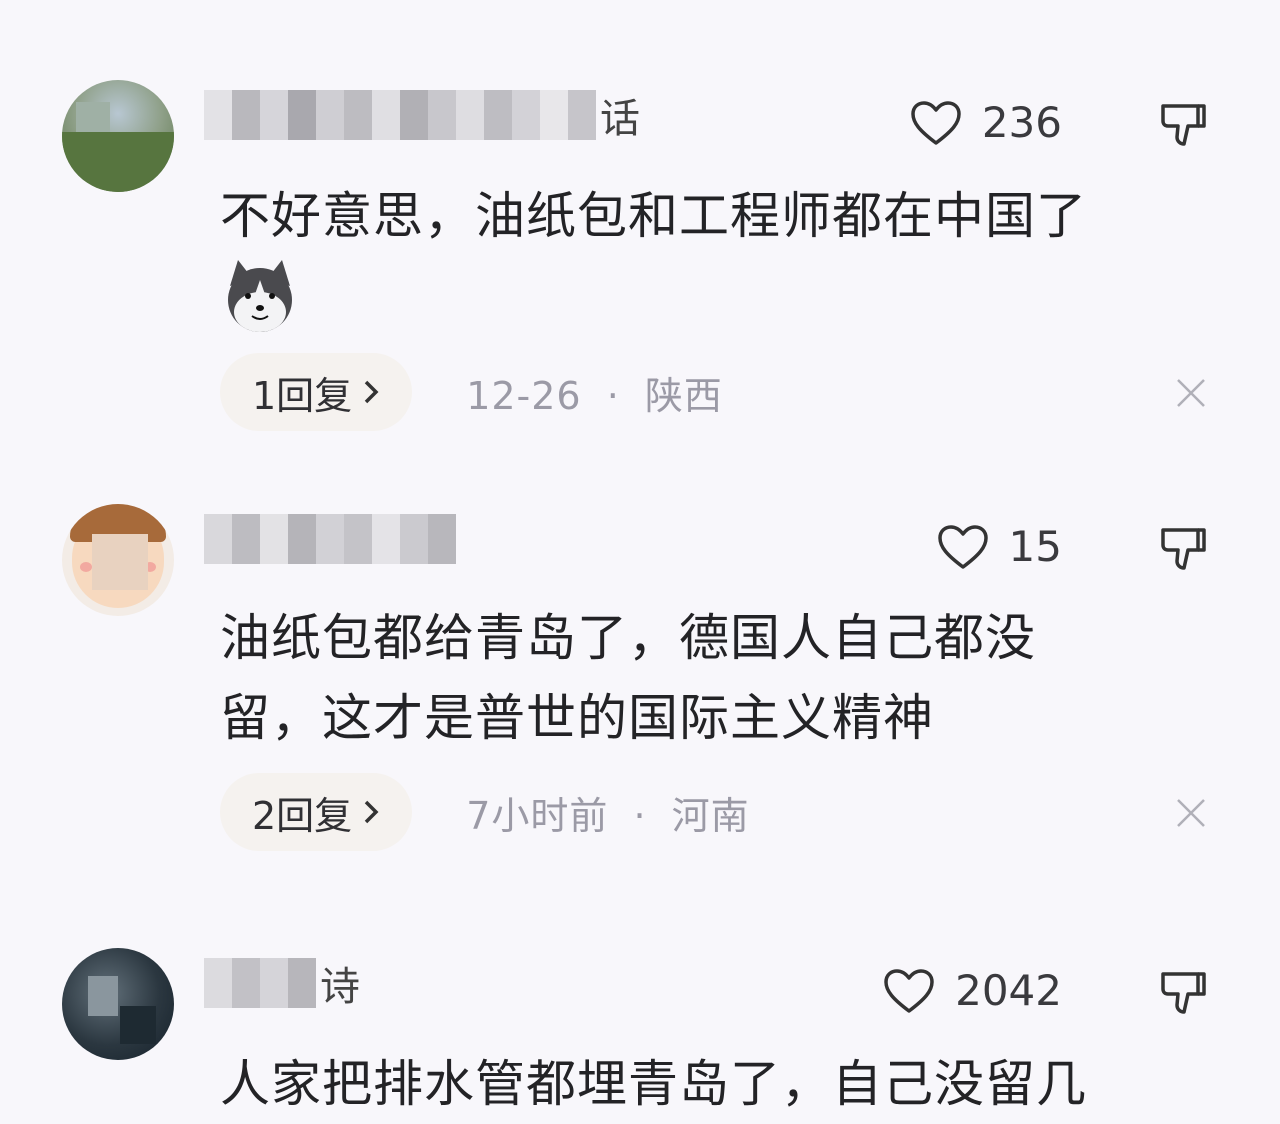 The image size is (1280, 1124). Describe the element at coordinates (620, 119) in the screenshot. I see `username-text: 话` at that location.